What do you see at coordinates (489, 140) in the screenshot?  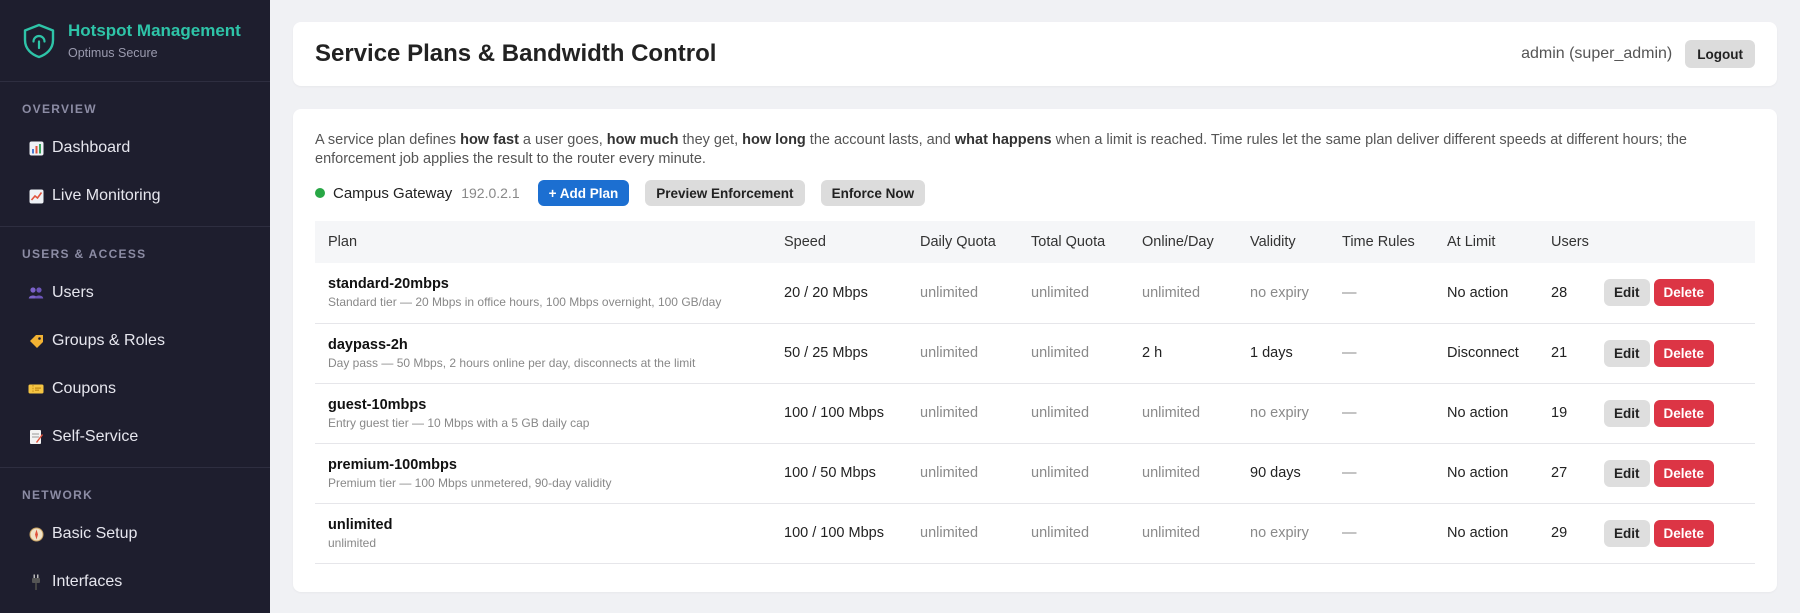 I see `intro-emphasis: how fast` at bounding box center [489, 140].